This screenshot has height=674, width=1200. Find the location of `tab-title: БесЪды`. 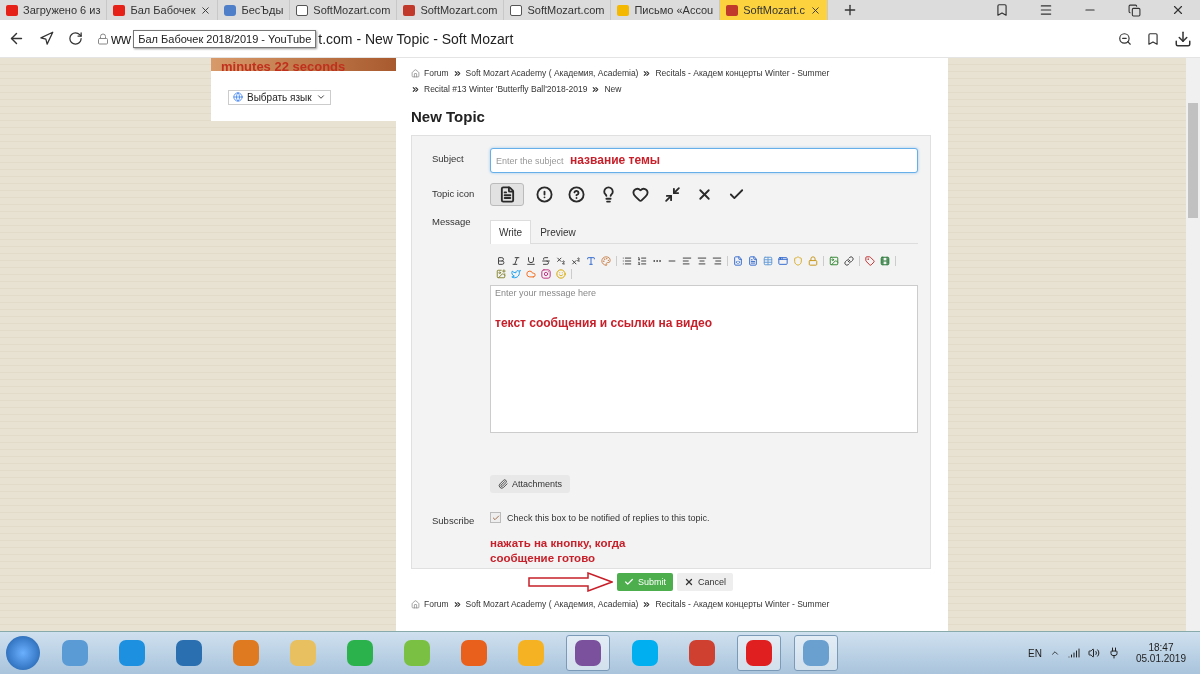

tab-title: БесЪды is located at coordinates (262, 10).